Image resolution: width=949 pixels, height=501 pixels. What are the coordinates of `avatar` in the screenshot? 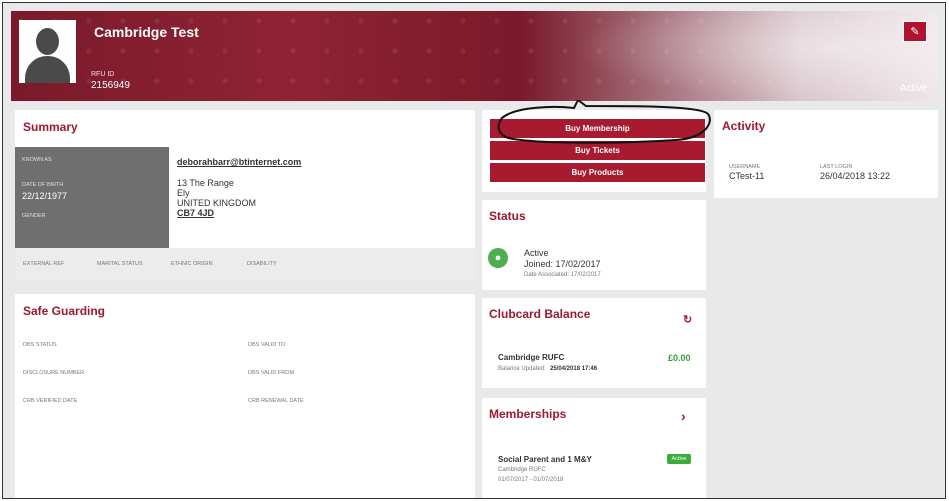 It's located at (47, 51).